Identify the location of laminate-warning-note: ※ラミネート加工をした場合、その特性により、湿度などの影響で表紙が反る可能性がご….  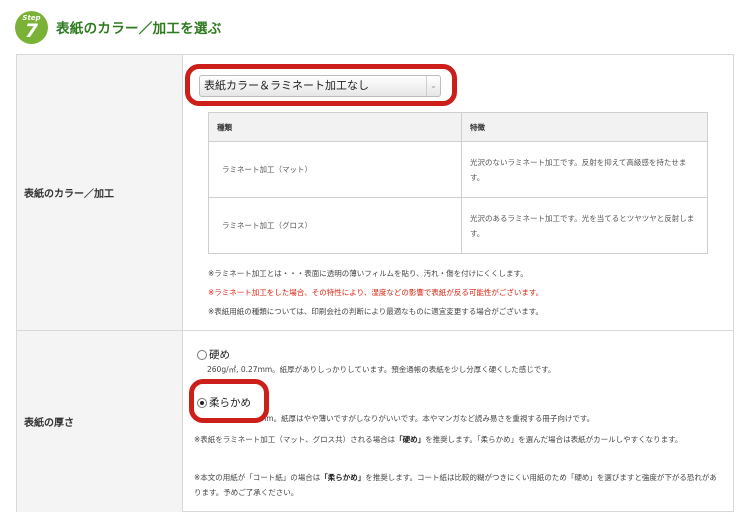
(376, 292).